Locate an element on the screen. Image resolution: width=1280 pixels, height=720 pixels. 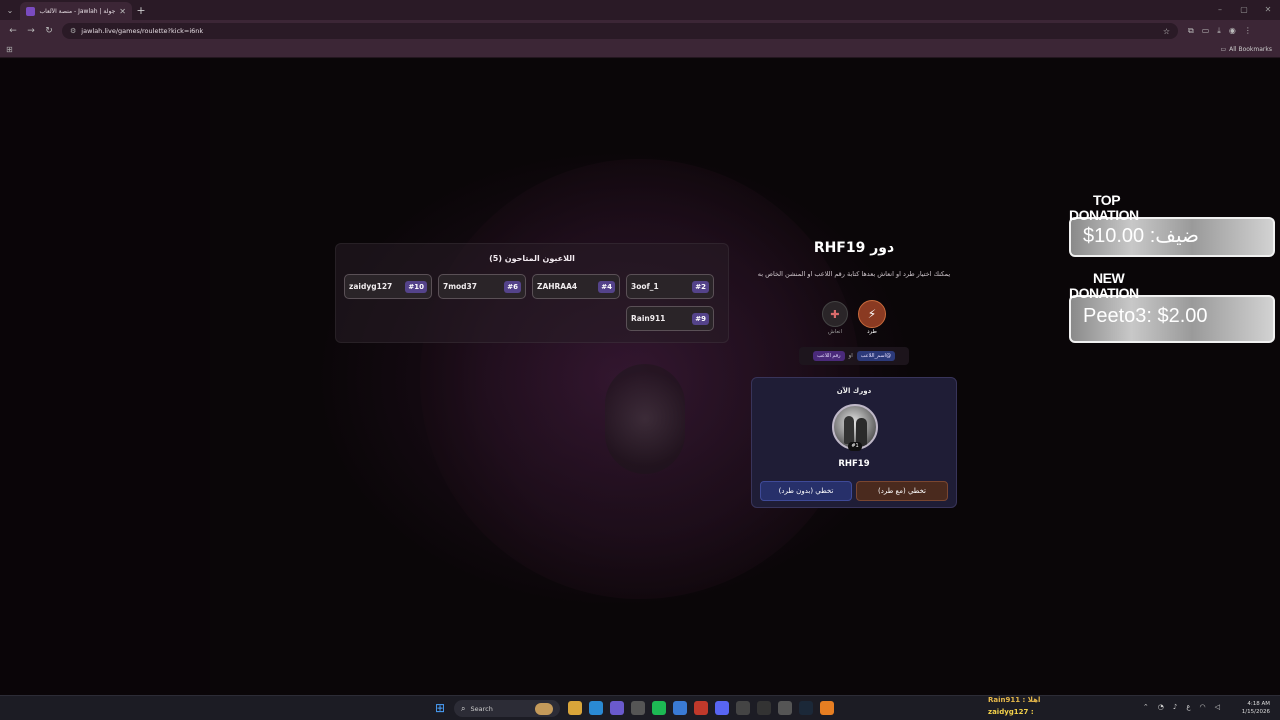
player-number-badge: #2 is located at coordinates (700, 286).